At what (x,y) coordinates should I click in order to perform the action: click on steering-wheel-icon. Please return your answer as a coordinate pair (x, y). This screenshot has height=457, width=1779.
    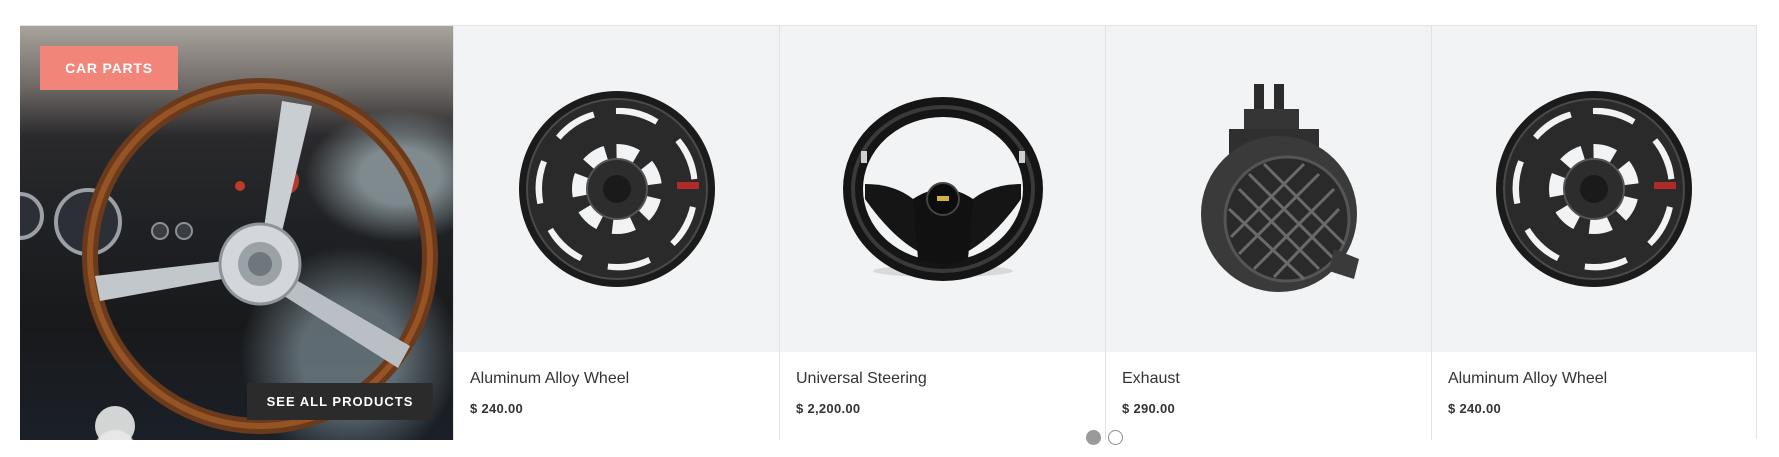
    Looking at the image, I should click on (942, 189).